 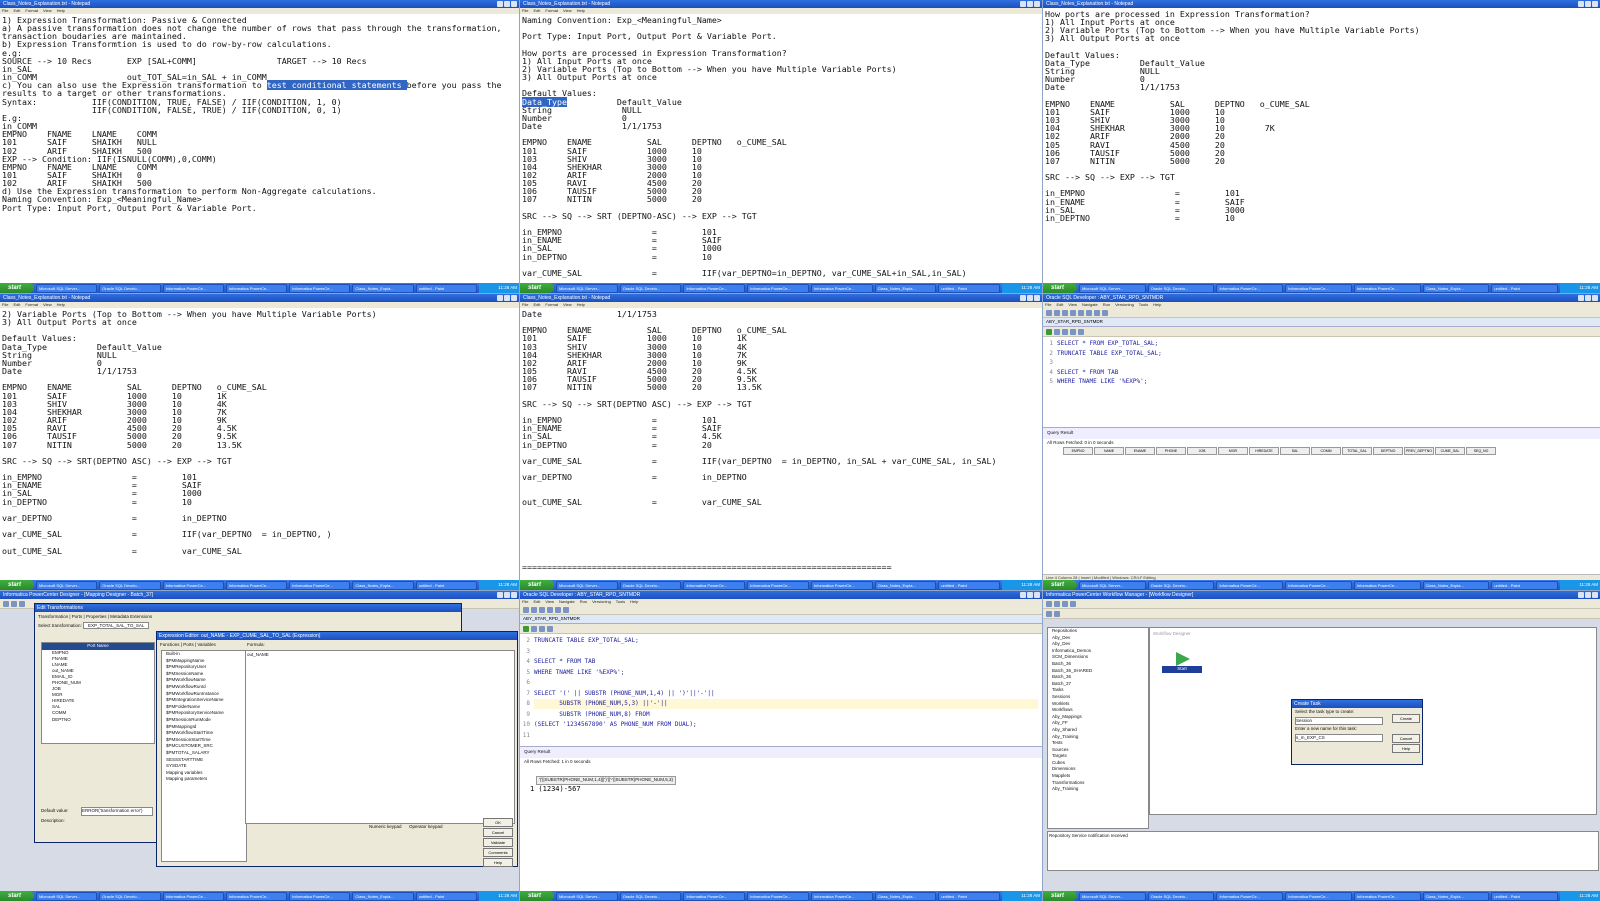 I want to click on menu-versioning: Versioning, so click(x=1124, y=304).